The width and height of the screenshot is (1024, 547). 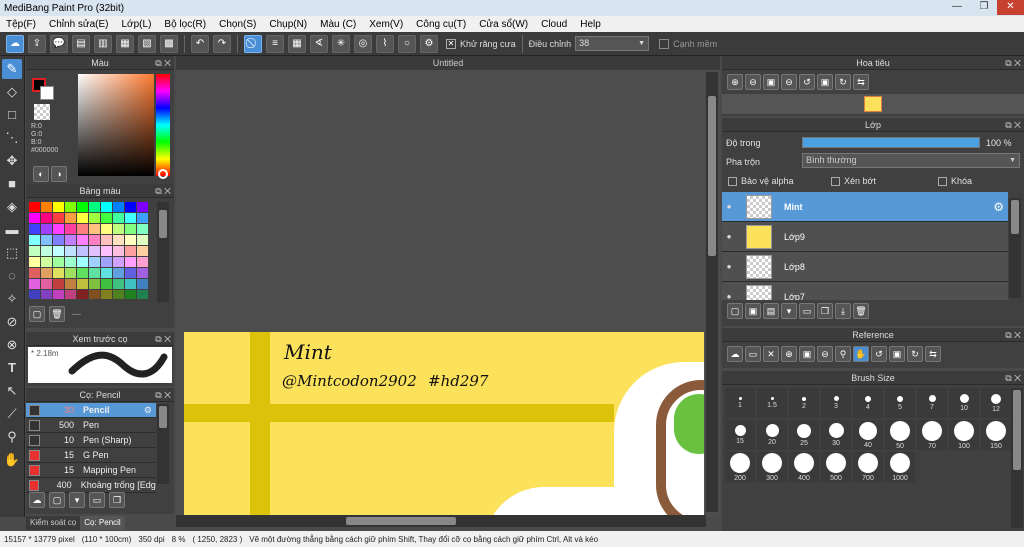 I want to click on snap-settings-icon: ⚙, so click(x=429, y=43).